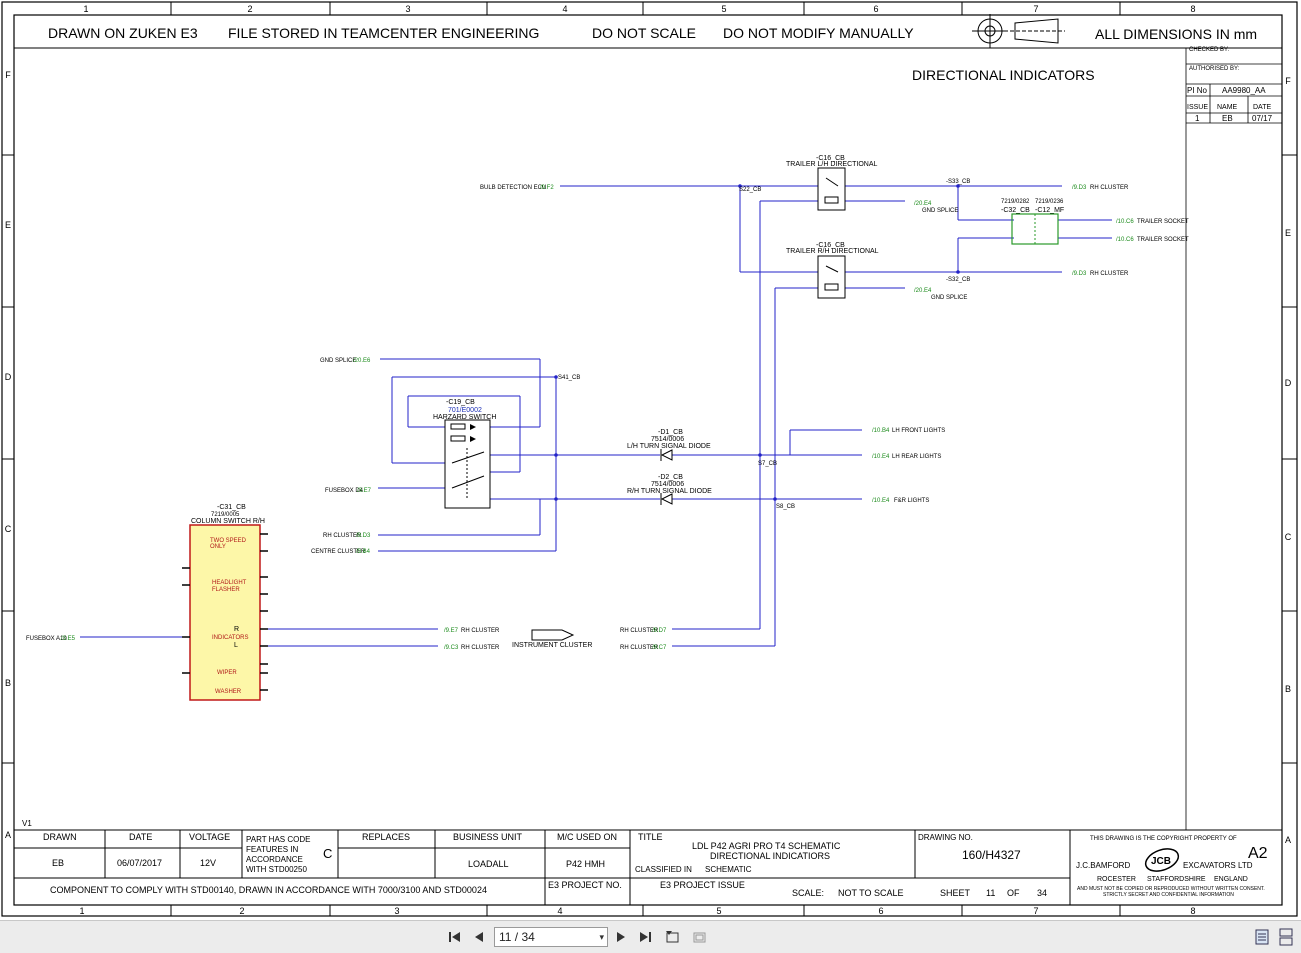 The image size is (1301, 953). Describe the element at coordinates (208, 863) in the screenshot. I see `tb-voltage-value: 12V` at that location.